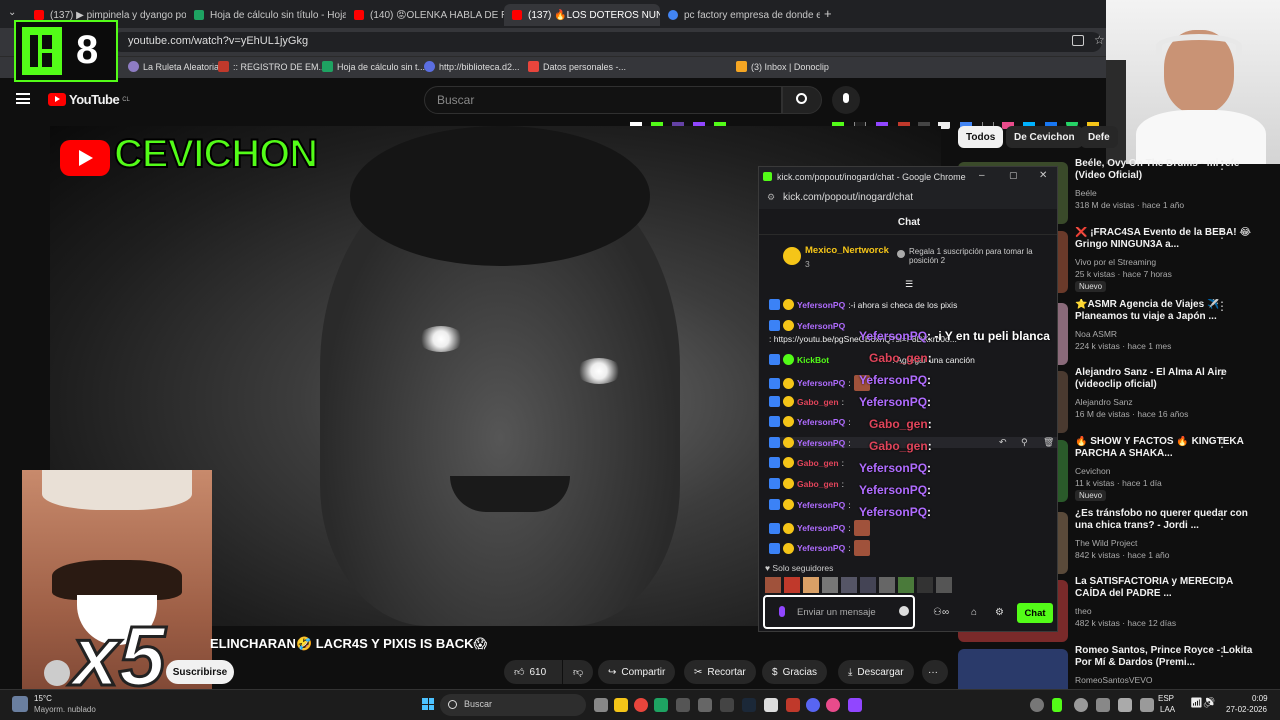  Describe the element at coordinates (173, 66) in the screenshot. I see `bookmark-ruleta: La Ruleta Aleatoria` at that location.